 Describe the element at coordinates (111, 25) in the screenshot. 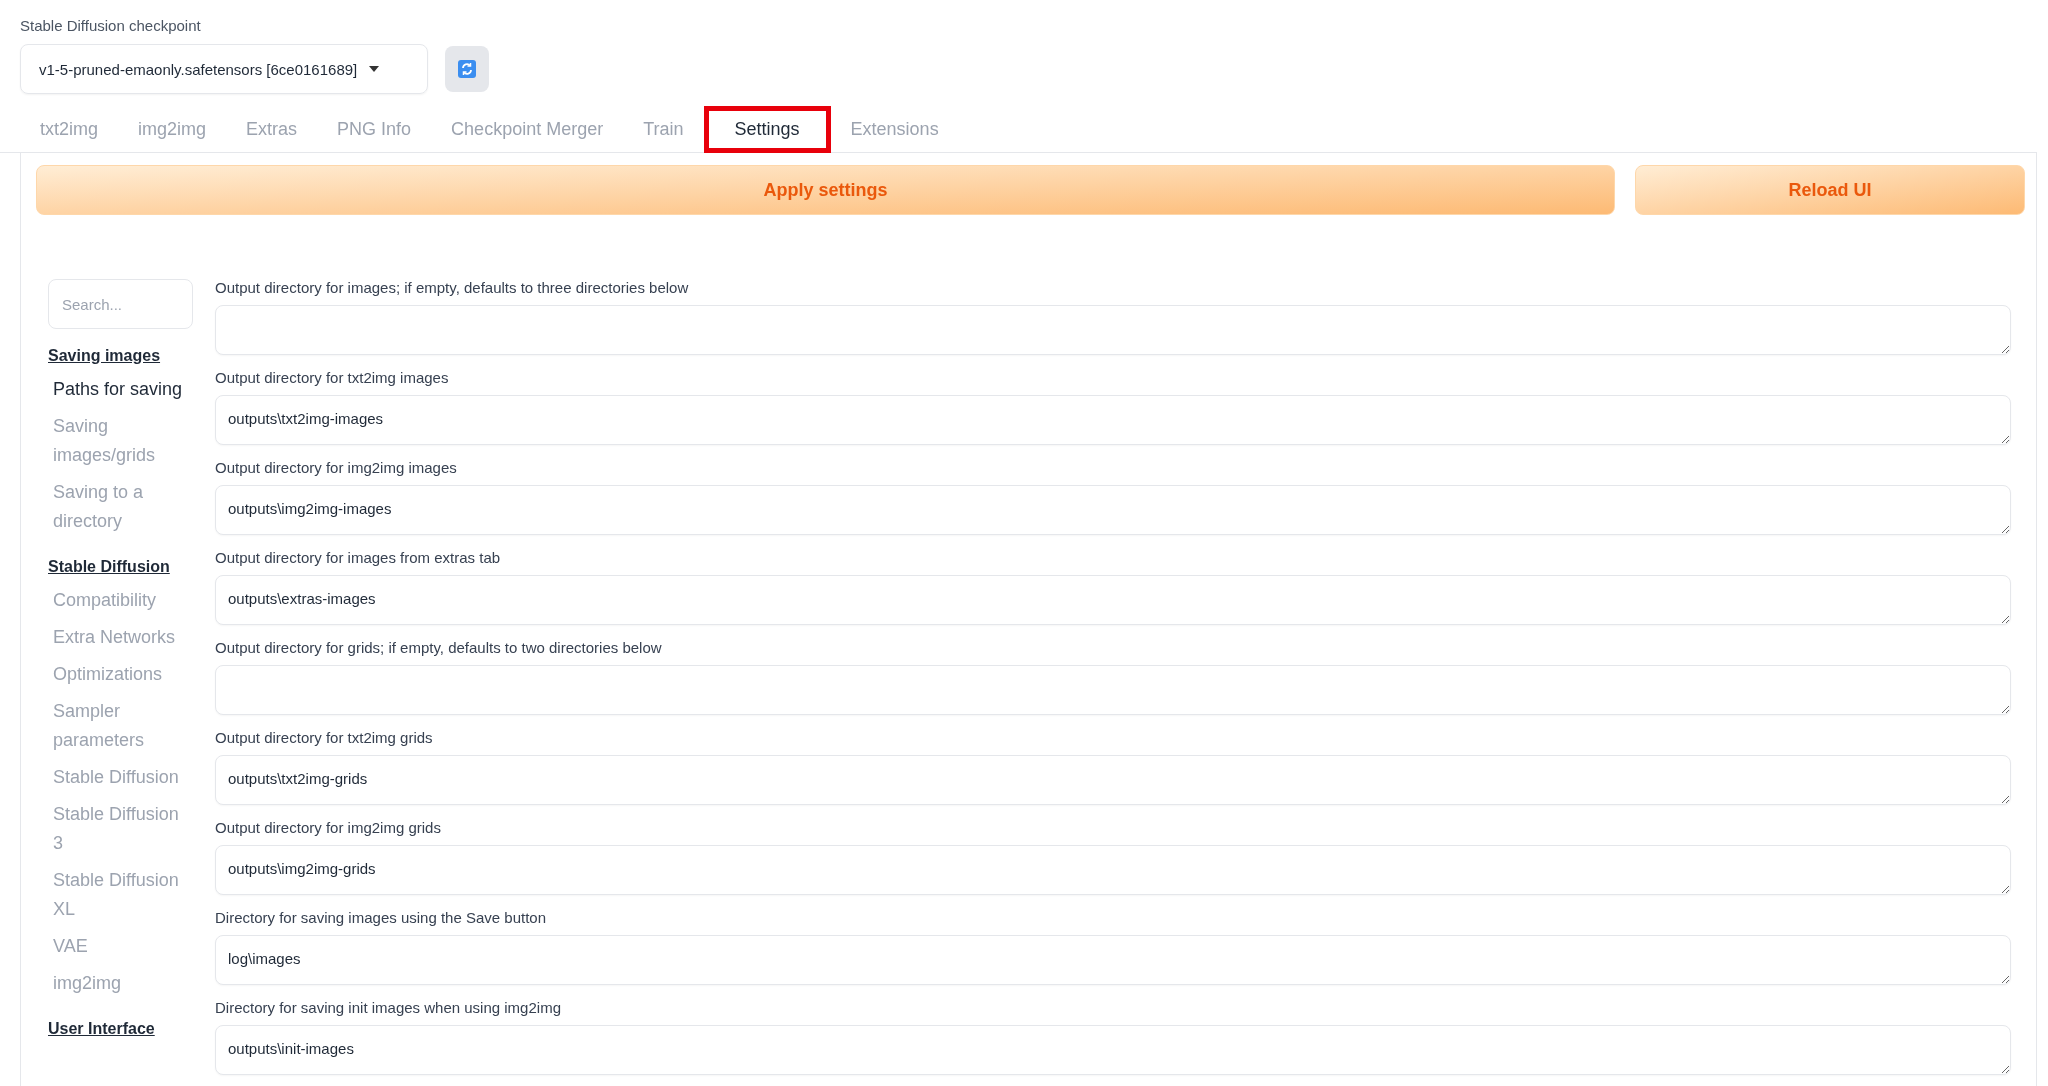

I see `checkpoint-label: Stable Diffusion checkpoint` at that location.